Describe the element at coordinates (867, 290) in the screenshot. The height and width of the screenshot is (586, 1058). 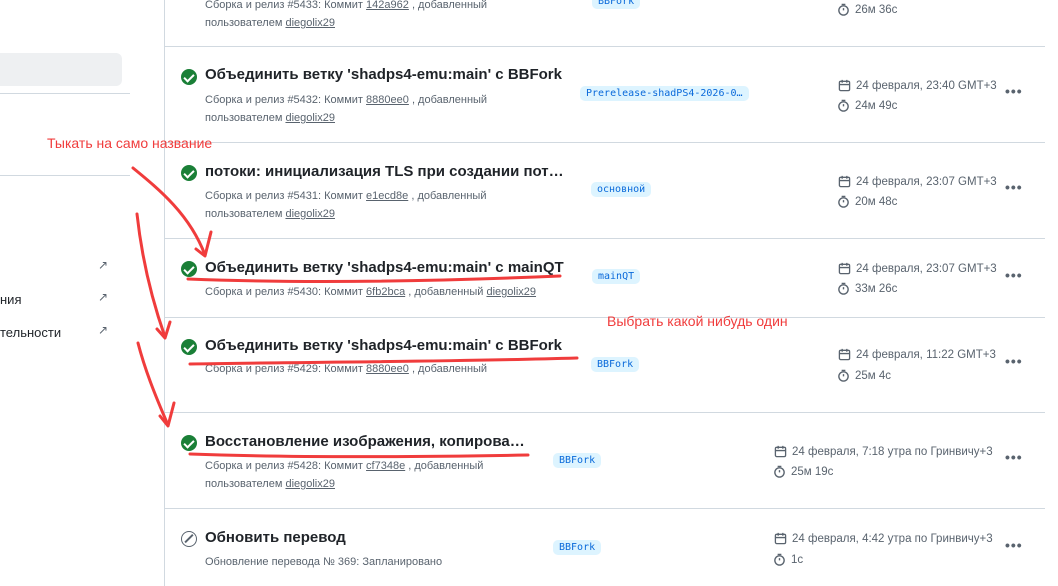
I see `run-duration: 33м 26с` at that location.